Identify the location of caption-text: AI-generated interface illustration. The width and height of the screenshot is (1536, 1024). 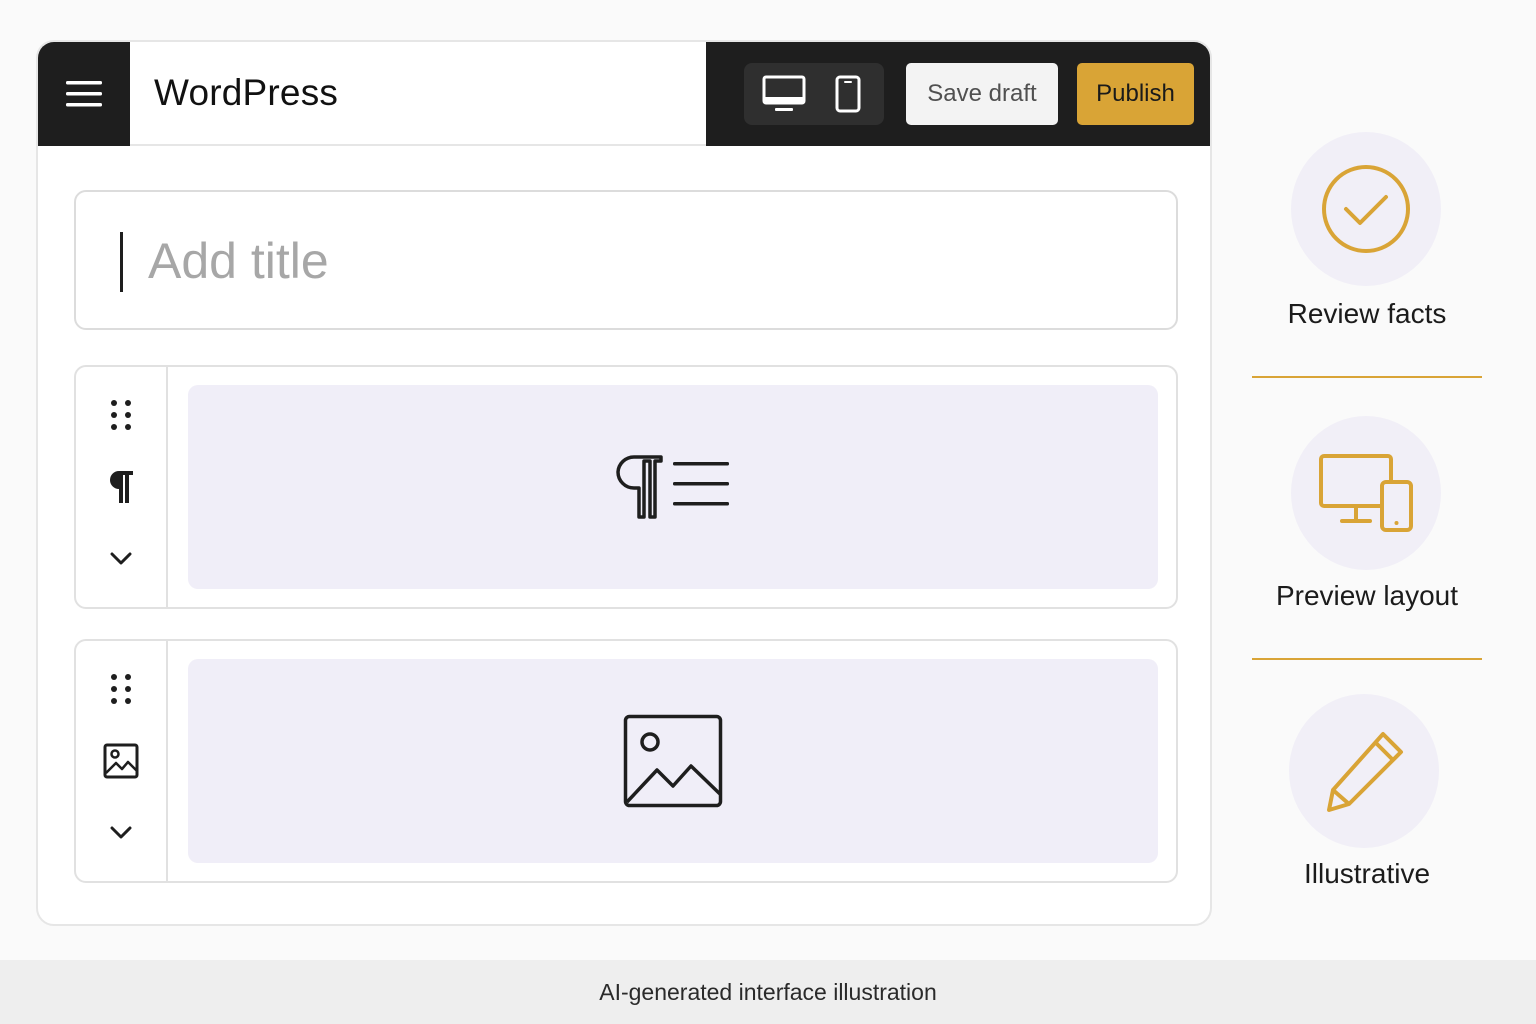
(768, 991).